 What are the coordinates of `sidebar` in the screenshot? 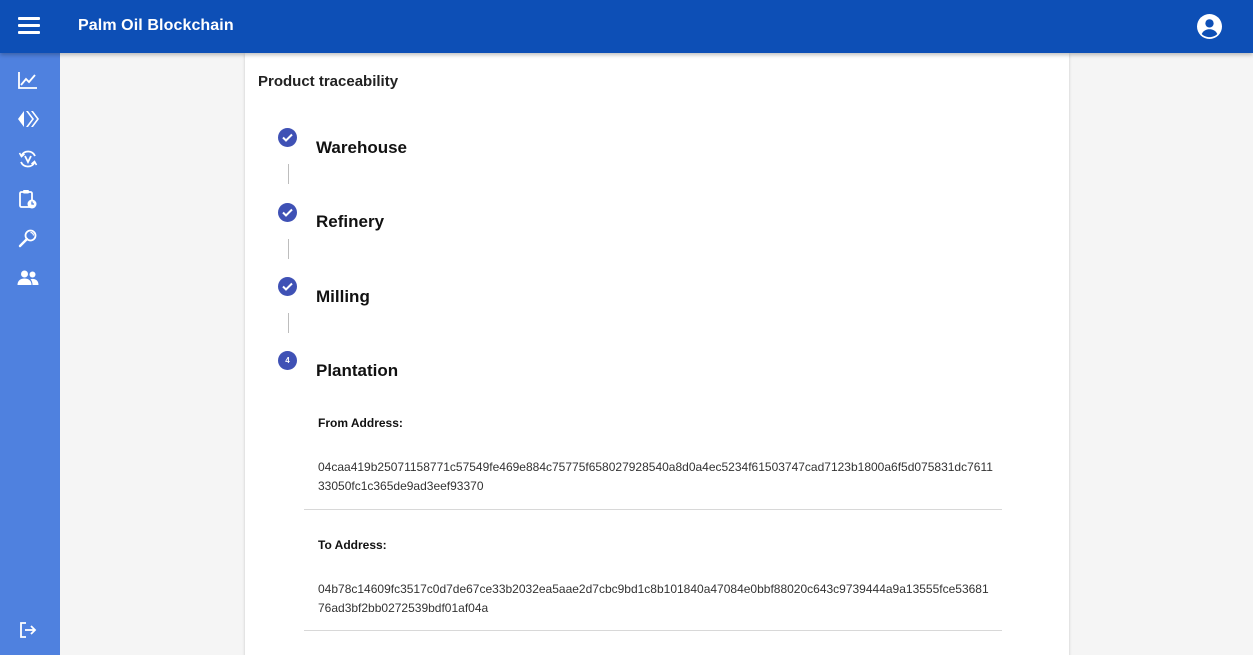 It's located at (30, 354).